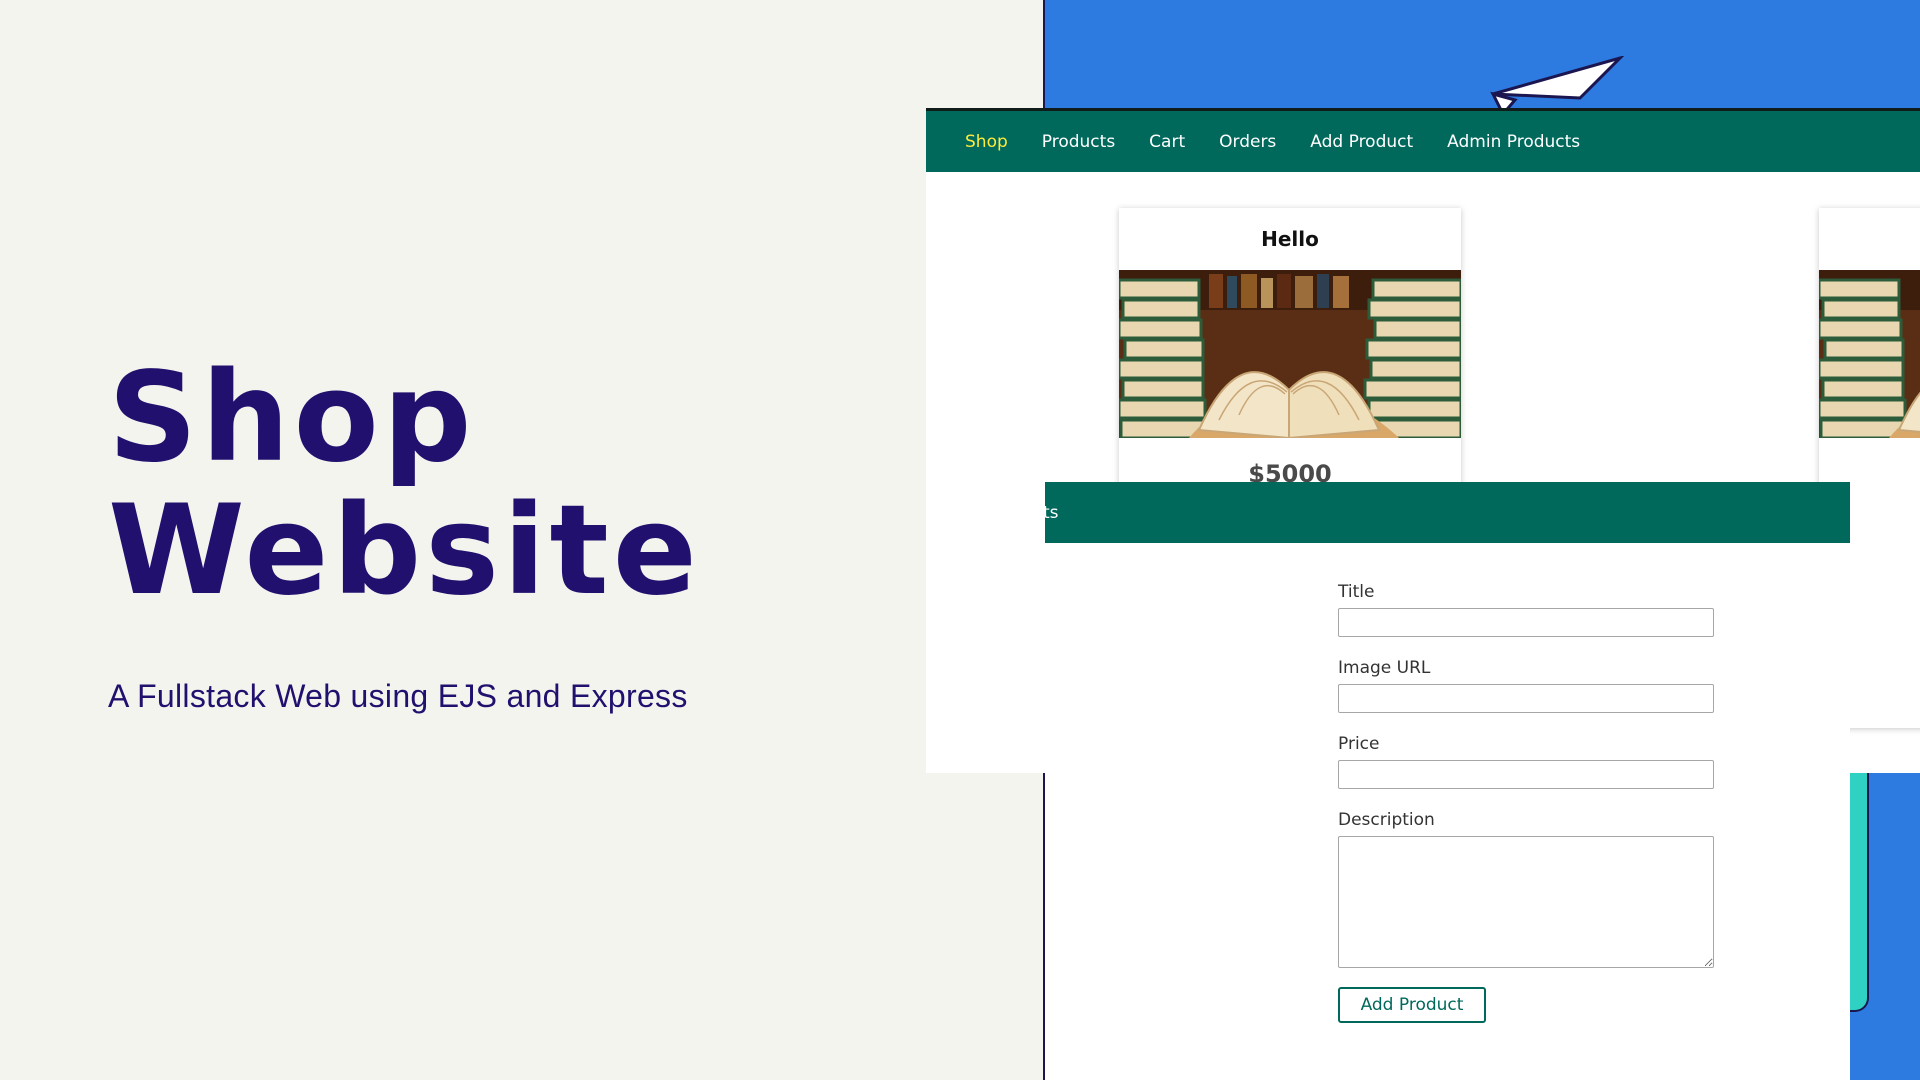 The height and width of the screenshot is (1080, 1920). I want to click on hero-title-line-2: Website, so click(404, 551).